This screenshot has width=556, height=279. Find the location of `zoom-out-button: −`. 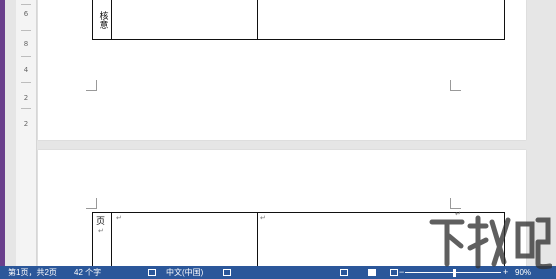

zoom-out-button: − is located at coordinates (401, 272).